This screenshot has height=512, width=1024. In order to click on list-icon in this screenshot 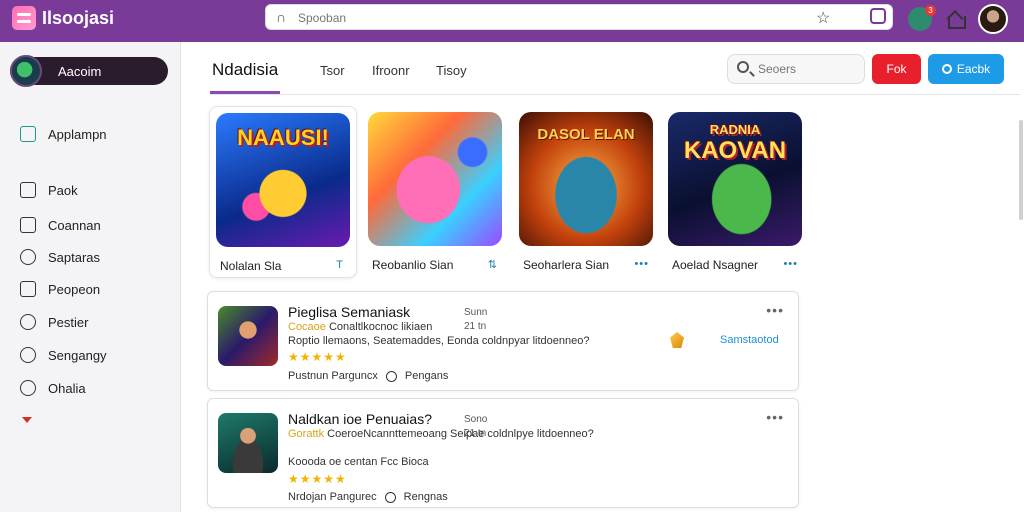, I will do `click(28, 225)`.